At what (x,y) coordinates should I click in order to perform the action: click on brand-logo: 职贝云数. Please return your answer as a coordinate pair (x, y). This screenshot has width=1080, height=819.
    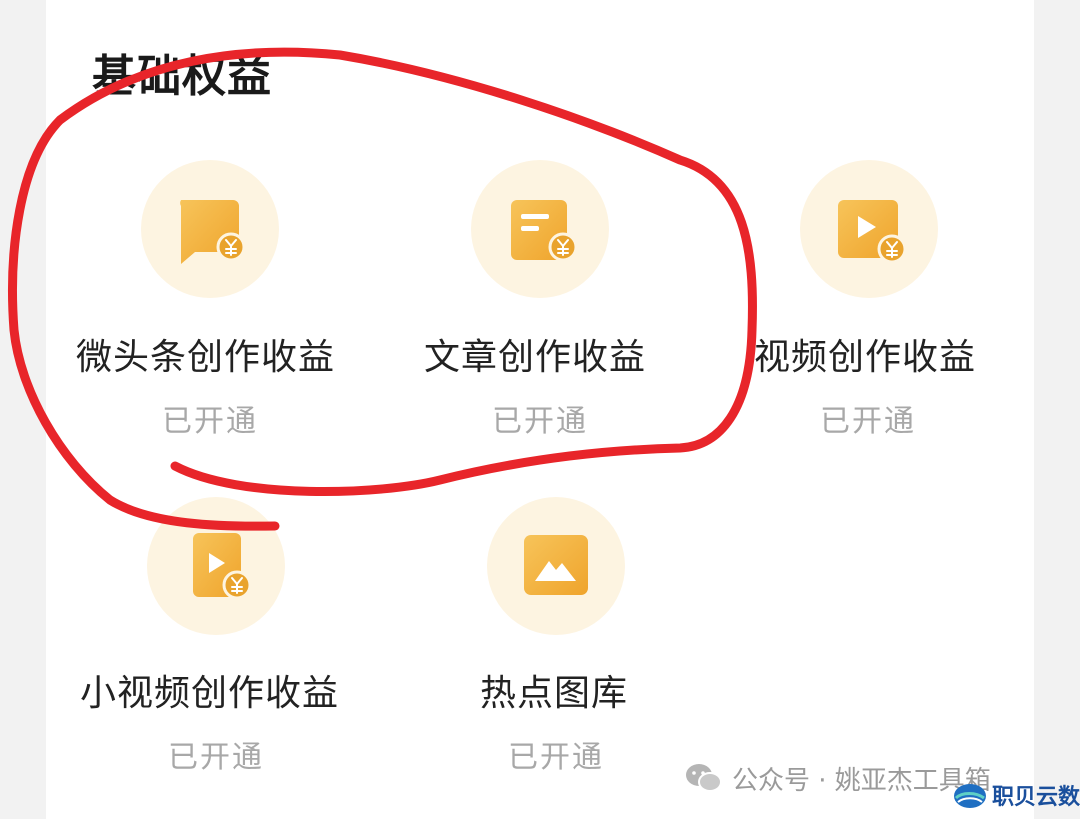
    Looking at the image, I should click on (1016, 795).